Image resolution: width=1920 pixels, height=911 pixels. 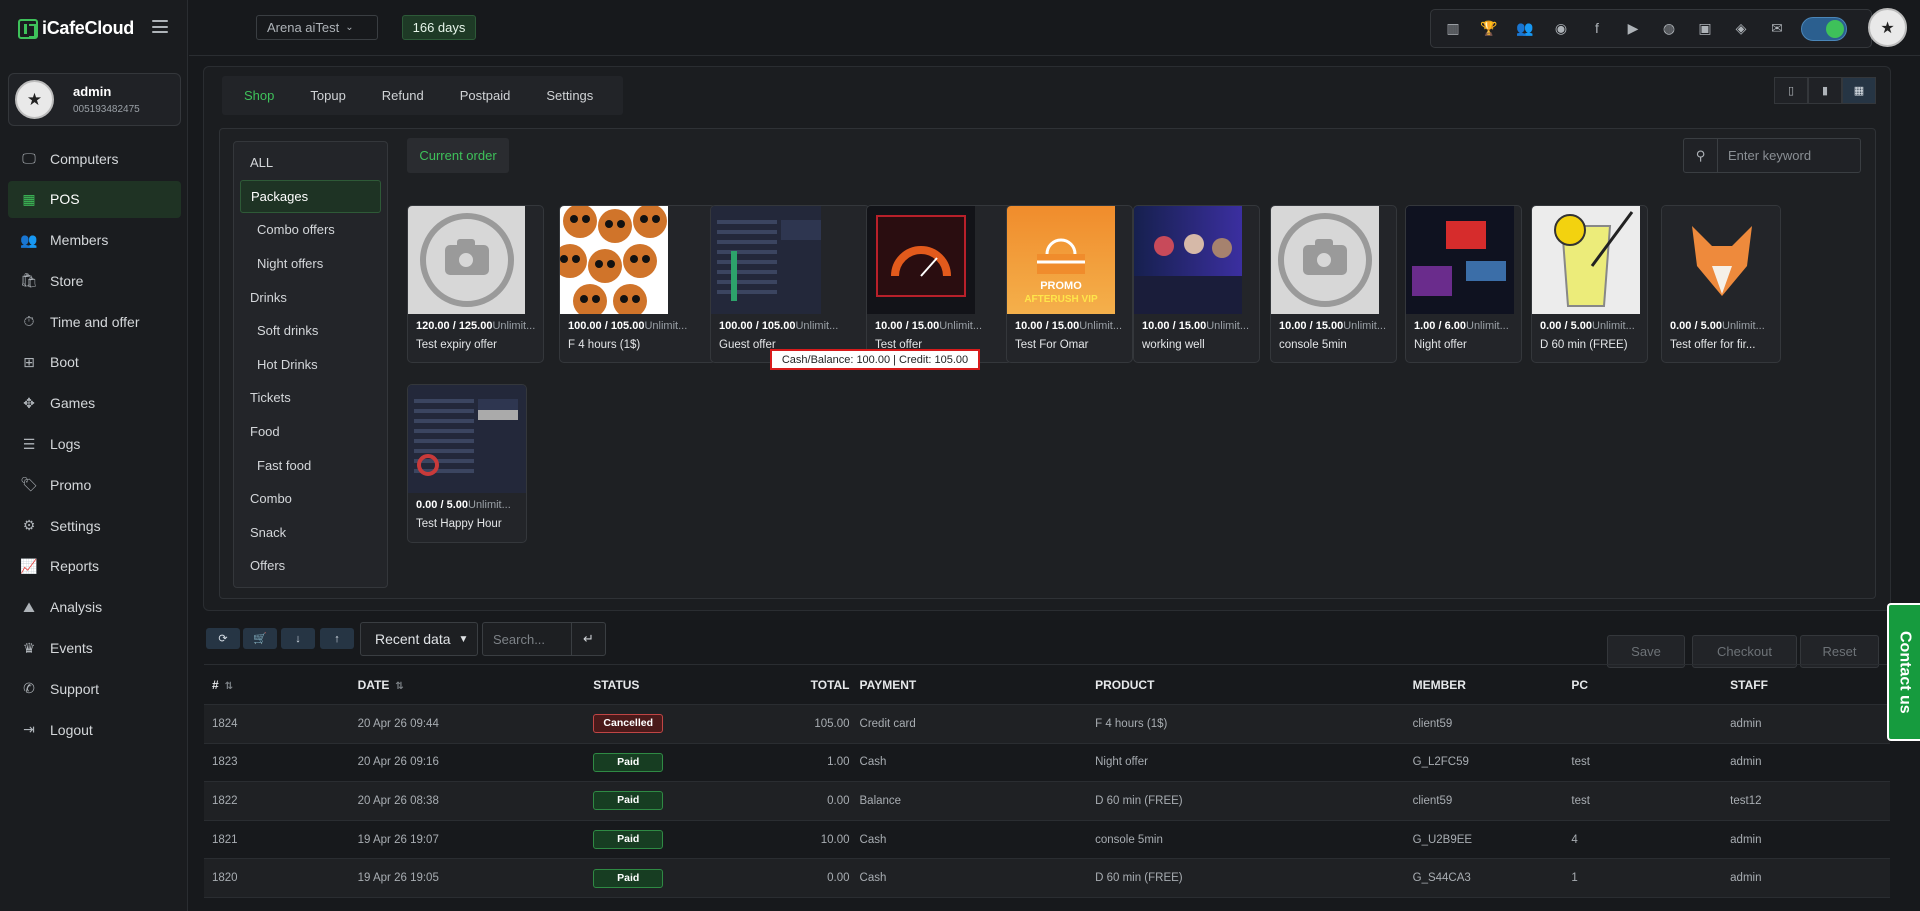 What do you see at coordinates (303, 27) in the screenshot?
I see `branch-name: Arena aiTest` at bounding box center [303, 27].